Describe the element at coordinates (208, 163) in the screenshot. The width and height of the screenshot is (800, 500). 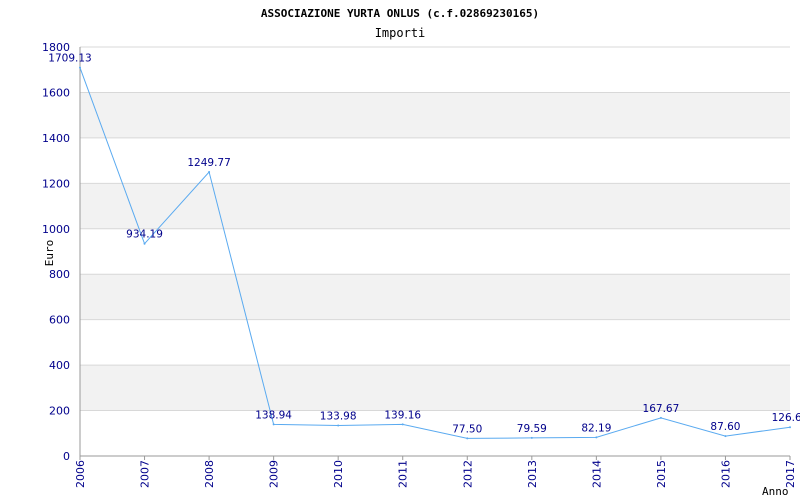
I see `data-label: 1249.77` at that location.